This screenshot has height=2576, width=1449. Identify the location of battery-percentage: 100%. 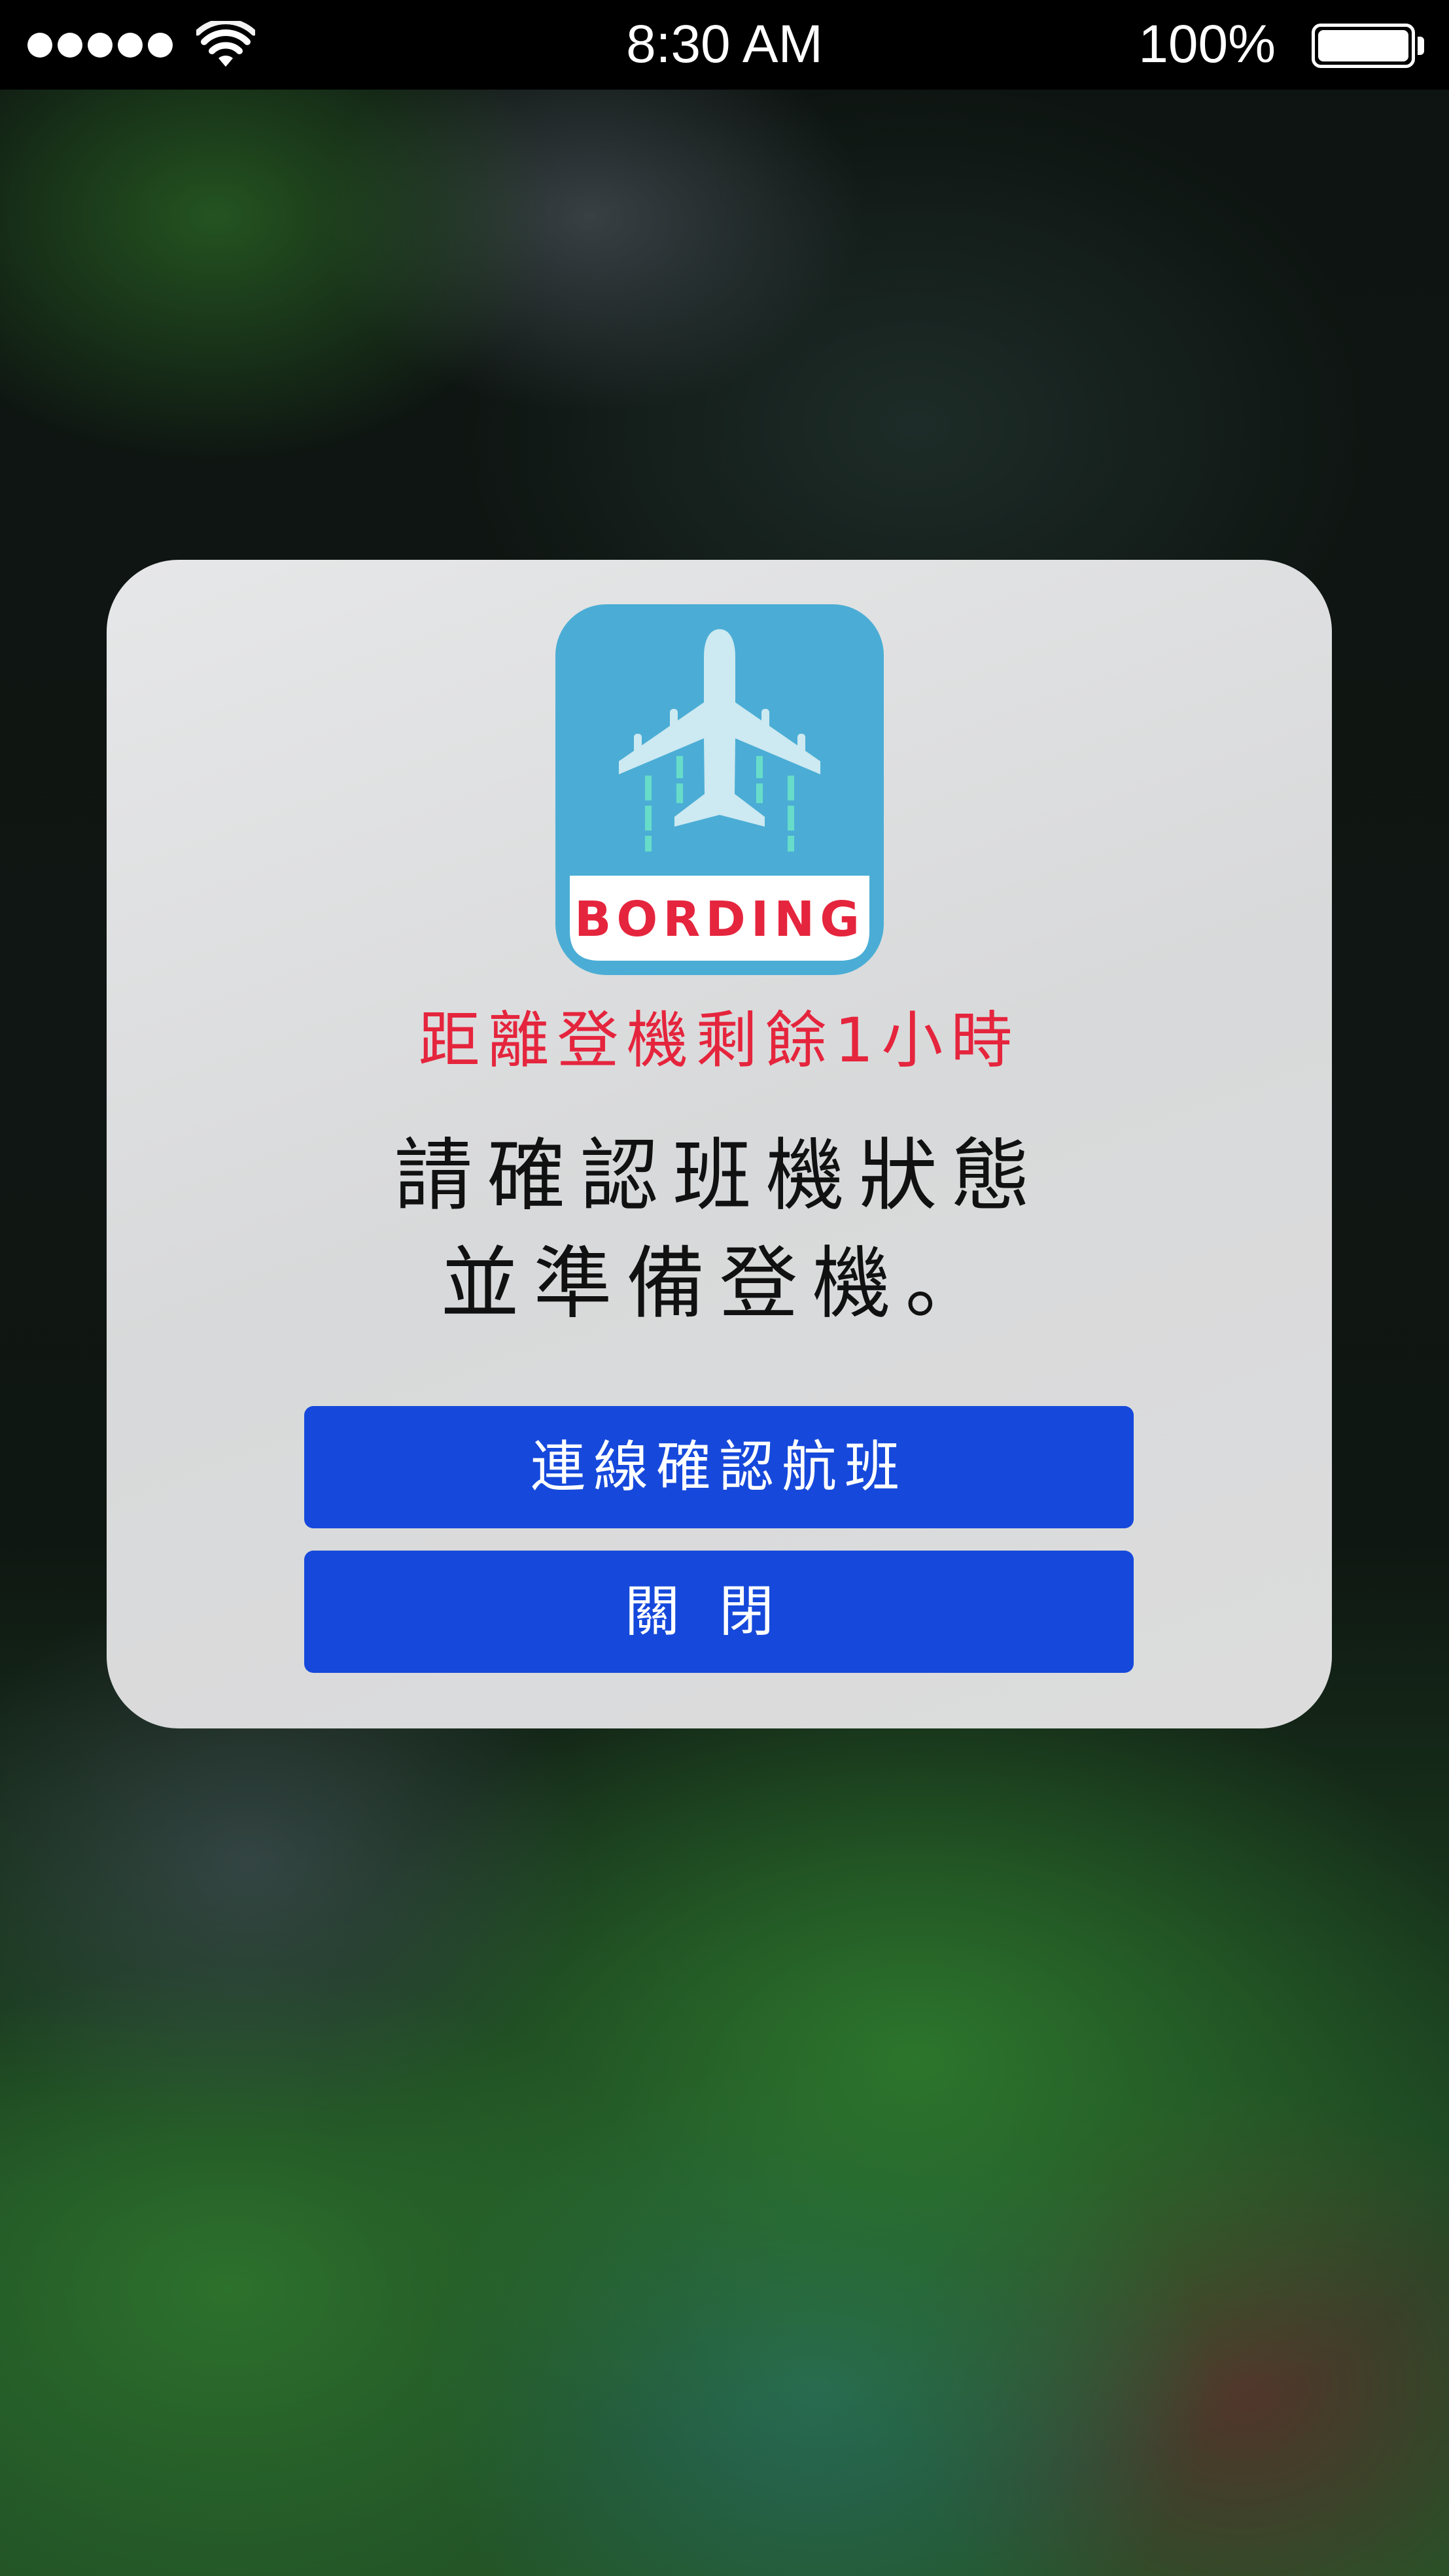
(1207, 44).